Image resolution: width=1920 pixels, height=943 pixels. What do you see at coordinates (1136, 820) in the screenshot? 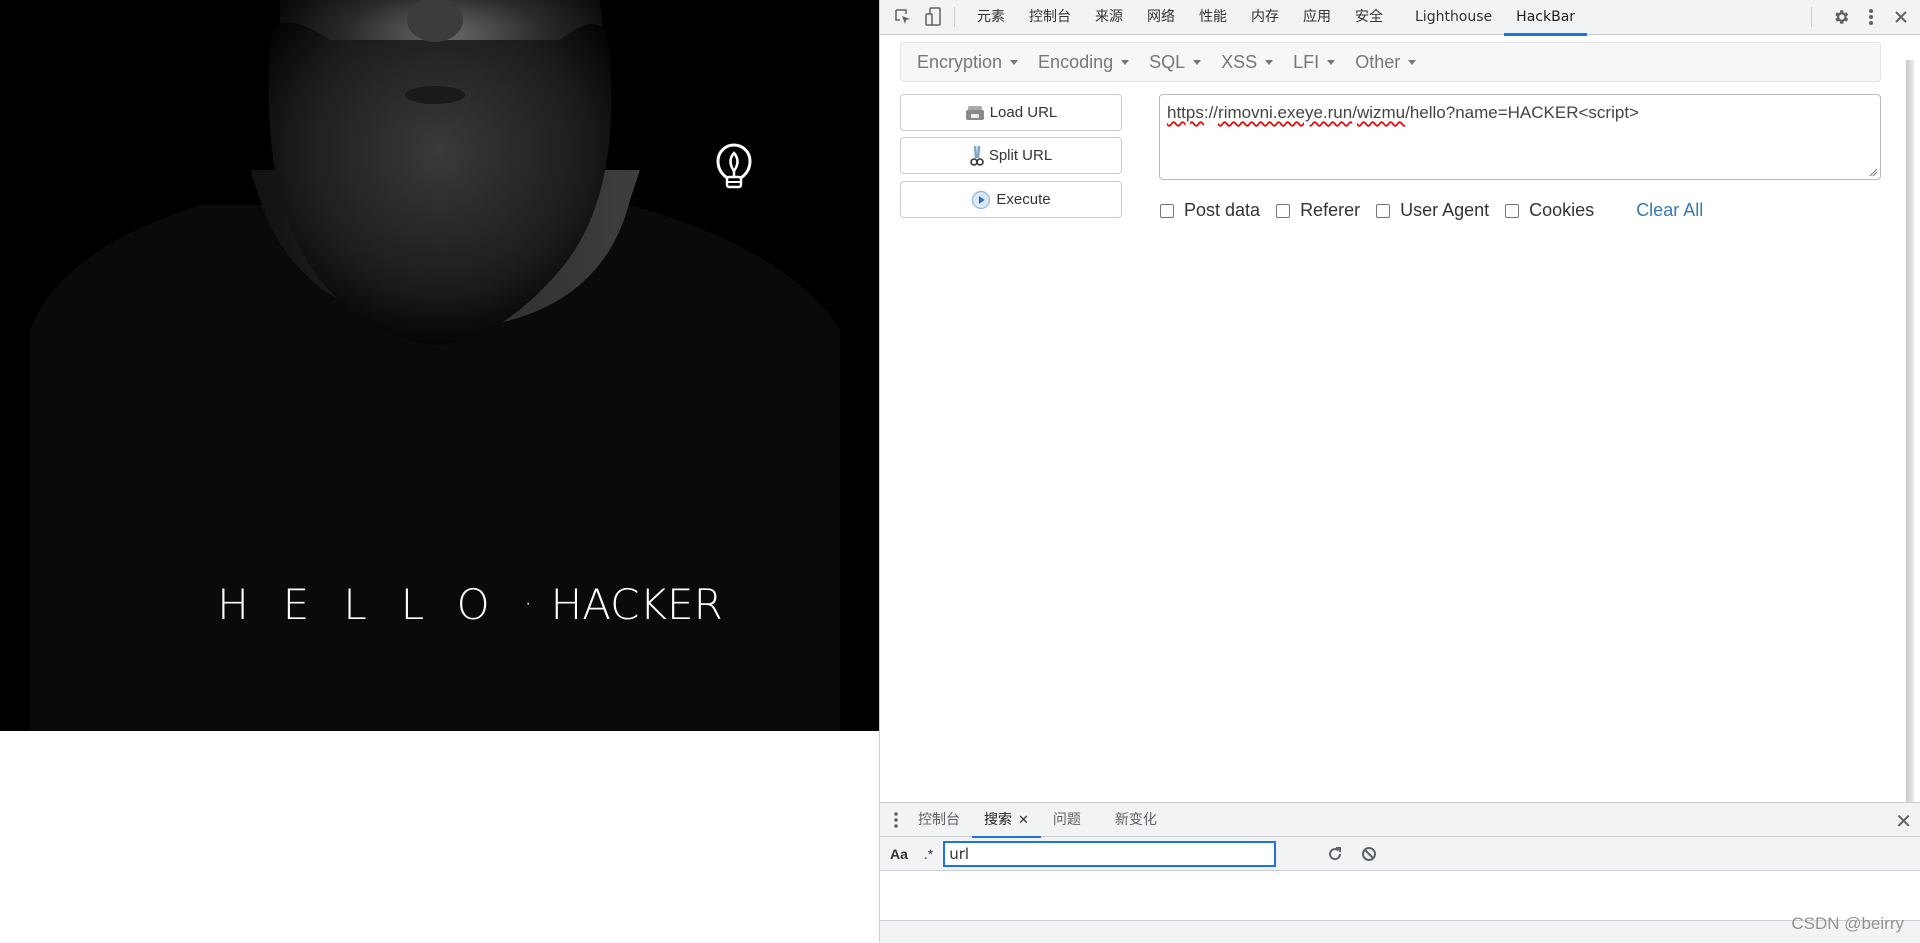
I see `drawer-tab-whats-new: 新变化` at bounding box center [1136, 820].